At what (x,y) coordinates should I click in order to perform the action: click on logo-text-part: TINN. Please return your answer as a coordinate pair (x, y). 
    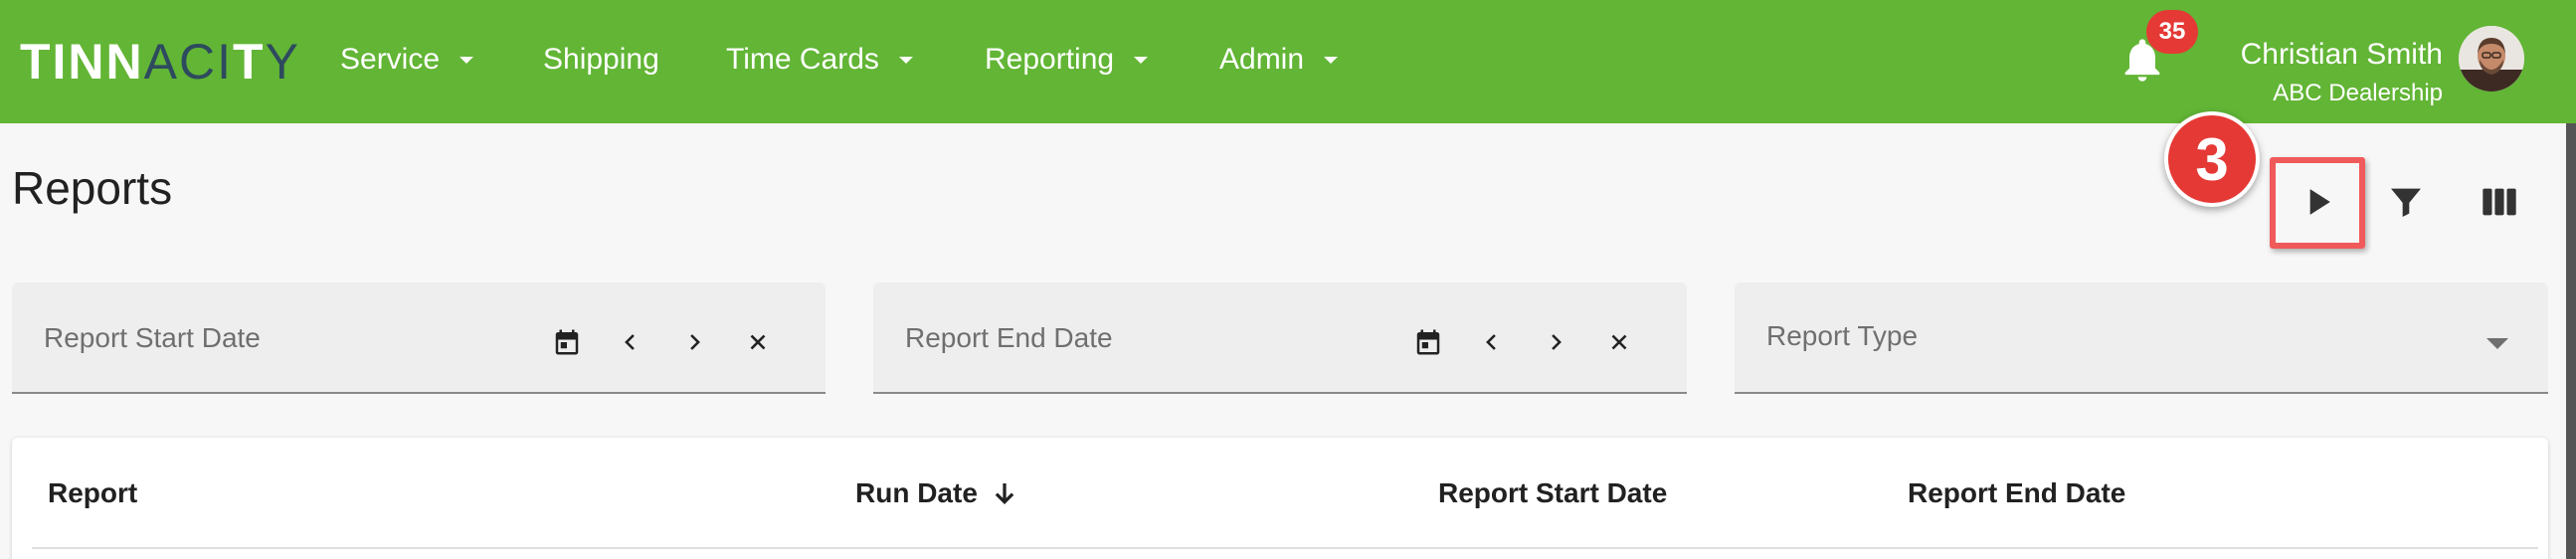
    Looking at the image, I should click on (82, 62).